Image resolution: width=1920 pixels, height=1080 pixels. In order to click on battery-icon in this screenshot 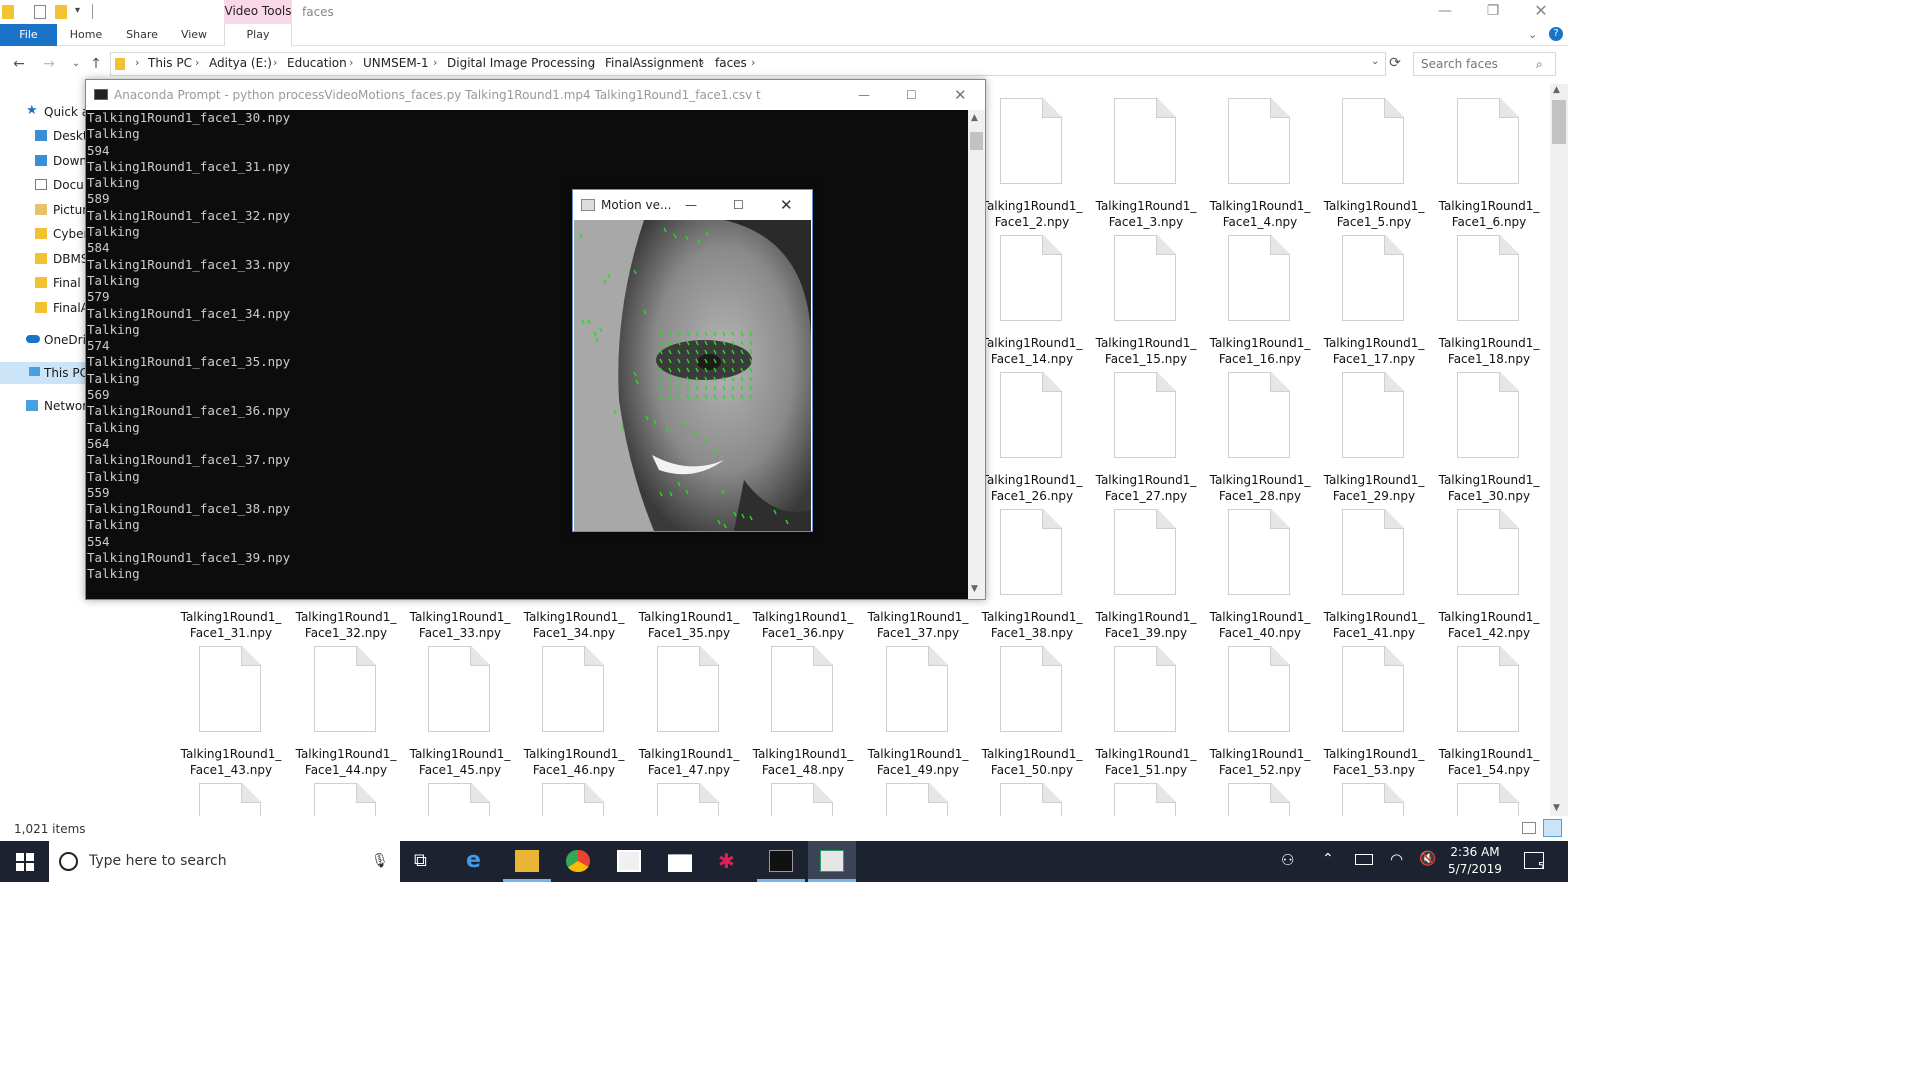, I will do `click(1364, 859)`.